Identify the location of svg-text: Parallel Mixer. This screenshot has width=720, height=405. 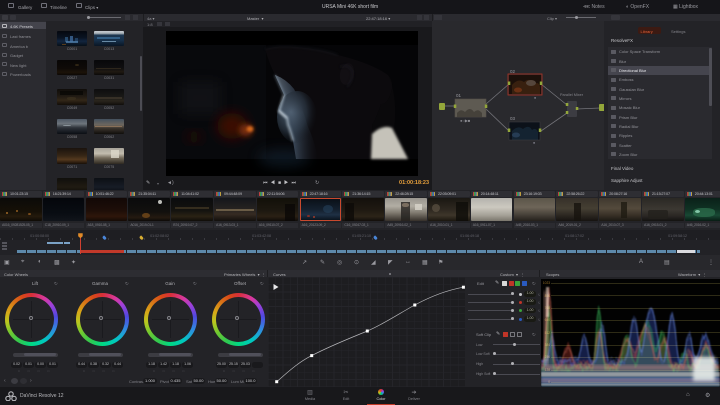
(572, 95).